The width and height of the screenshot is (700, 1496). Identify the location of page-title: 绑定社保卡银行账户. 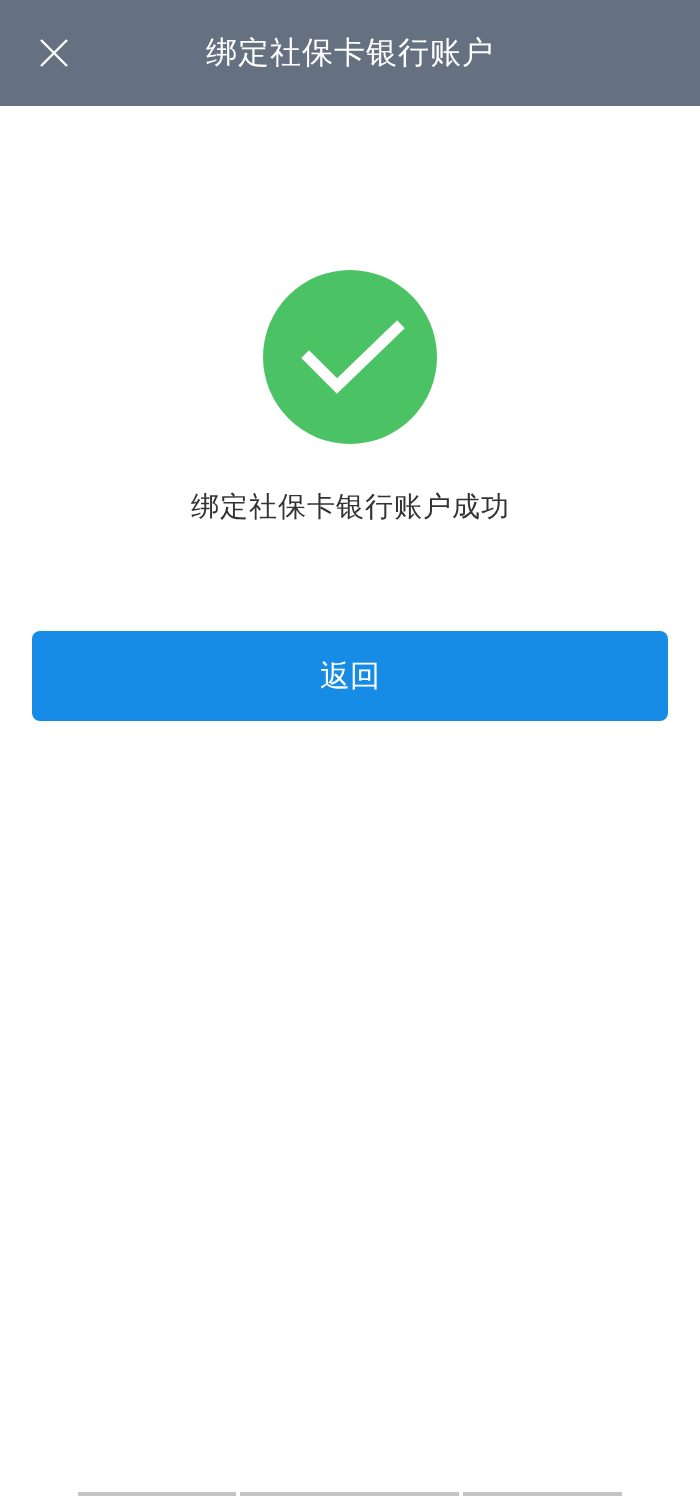
(350, 52).